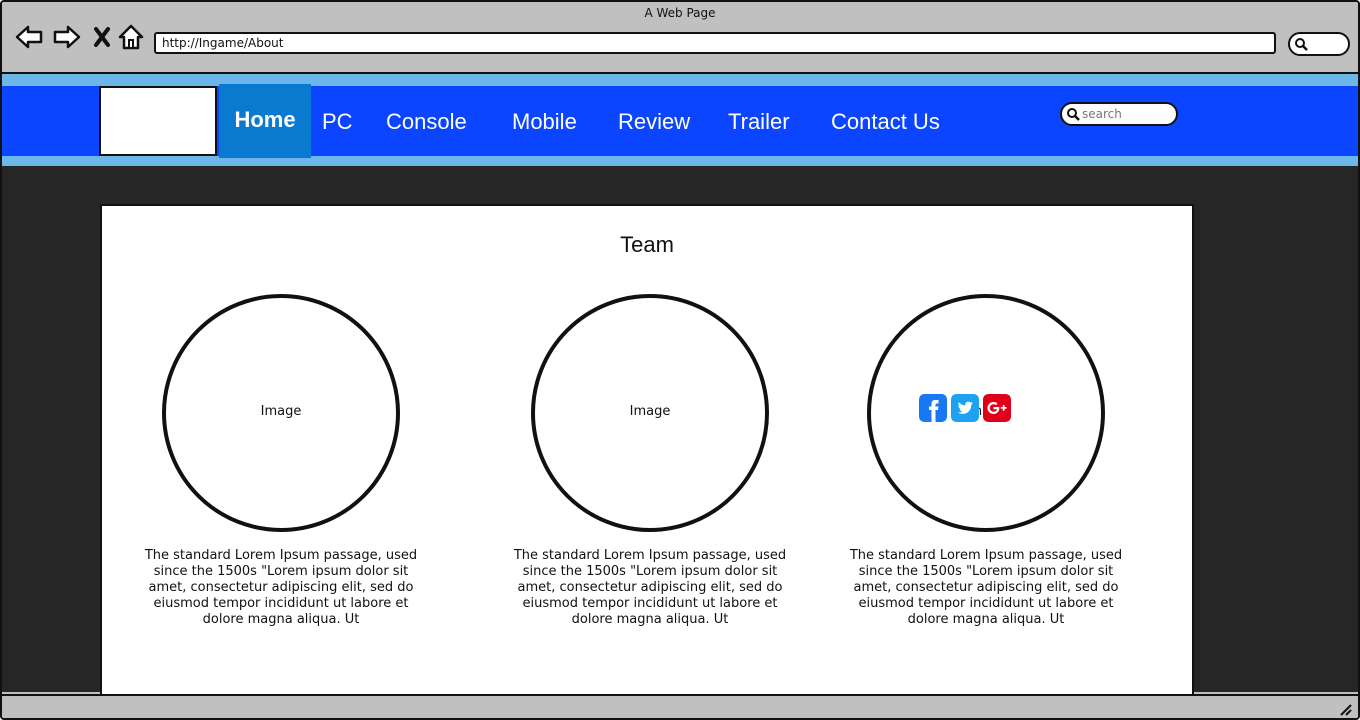  Describe the element at coordinates (131, 37) in the screenshot. I see `home-icon` at that location.